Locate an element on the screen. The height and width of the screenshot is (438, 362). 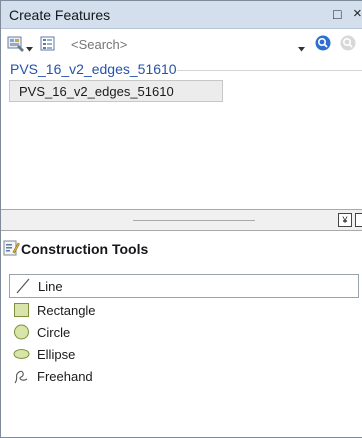
template-group-header: PVS_16_v2_edges_51610 is located at coordinates (93, 69).